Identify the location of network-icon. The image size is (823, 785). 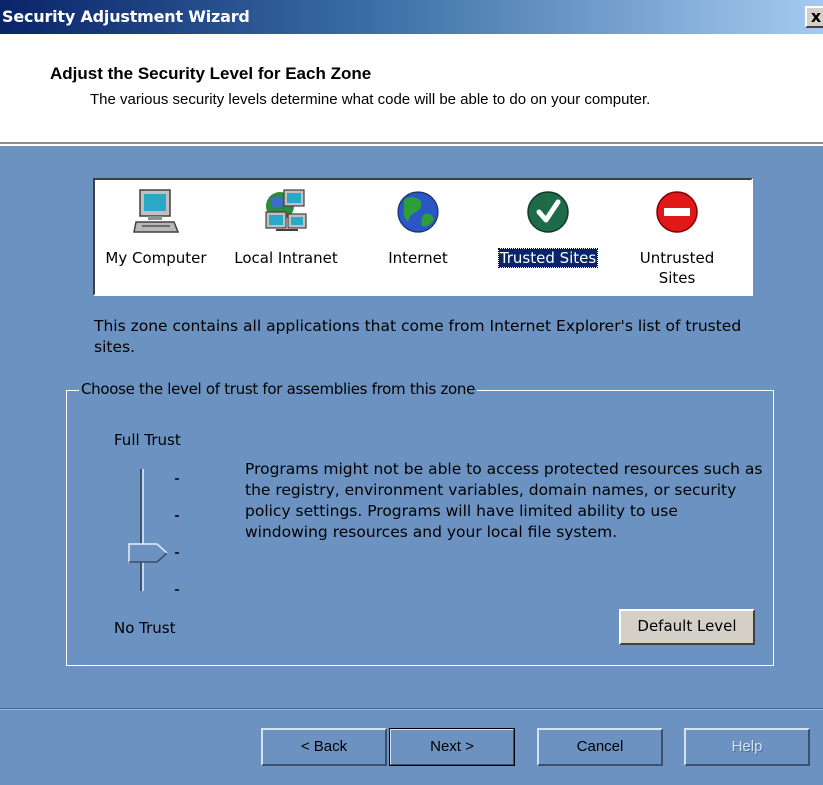
(286, 210).